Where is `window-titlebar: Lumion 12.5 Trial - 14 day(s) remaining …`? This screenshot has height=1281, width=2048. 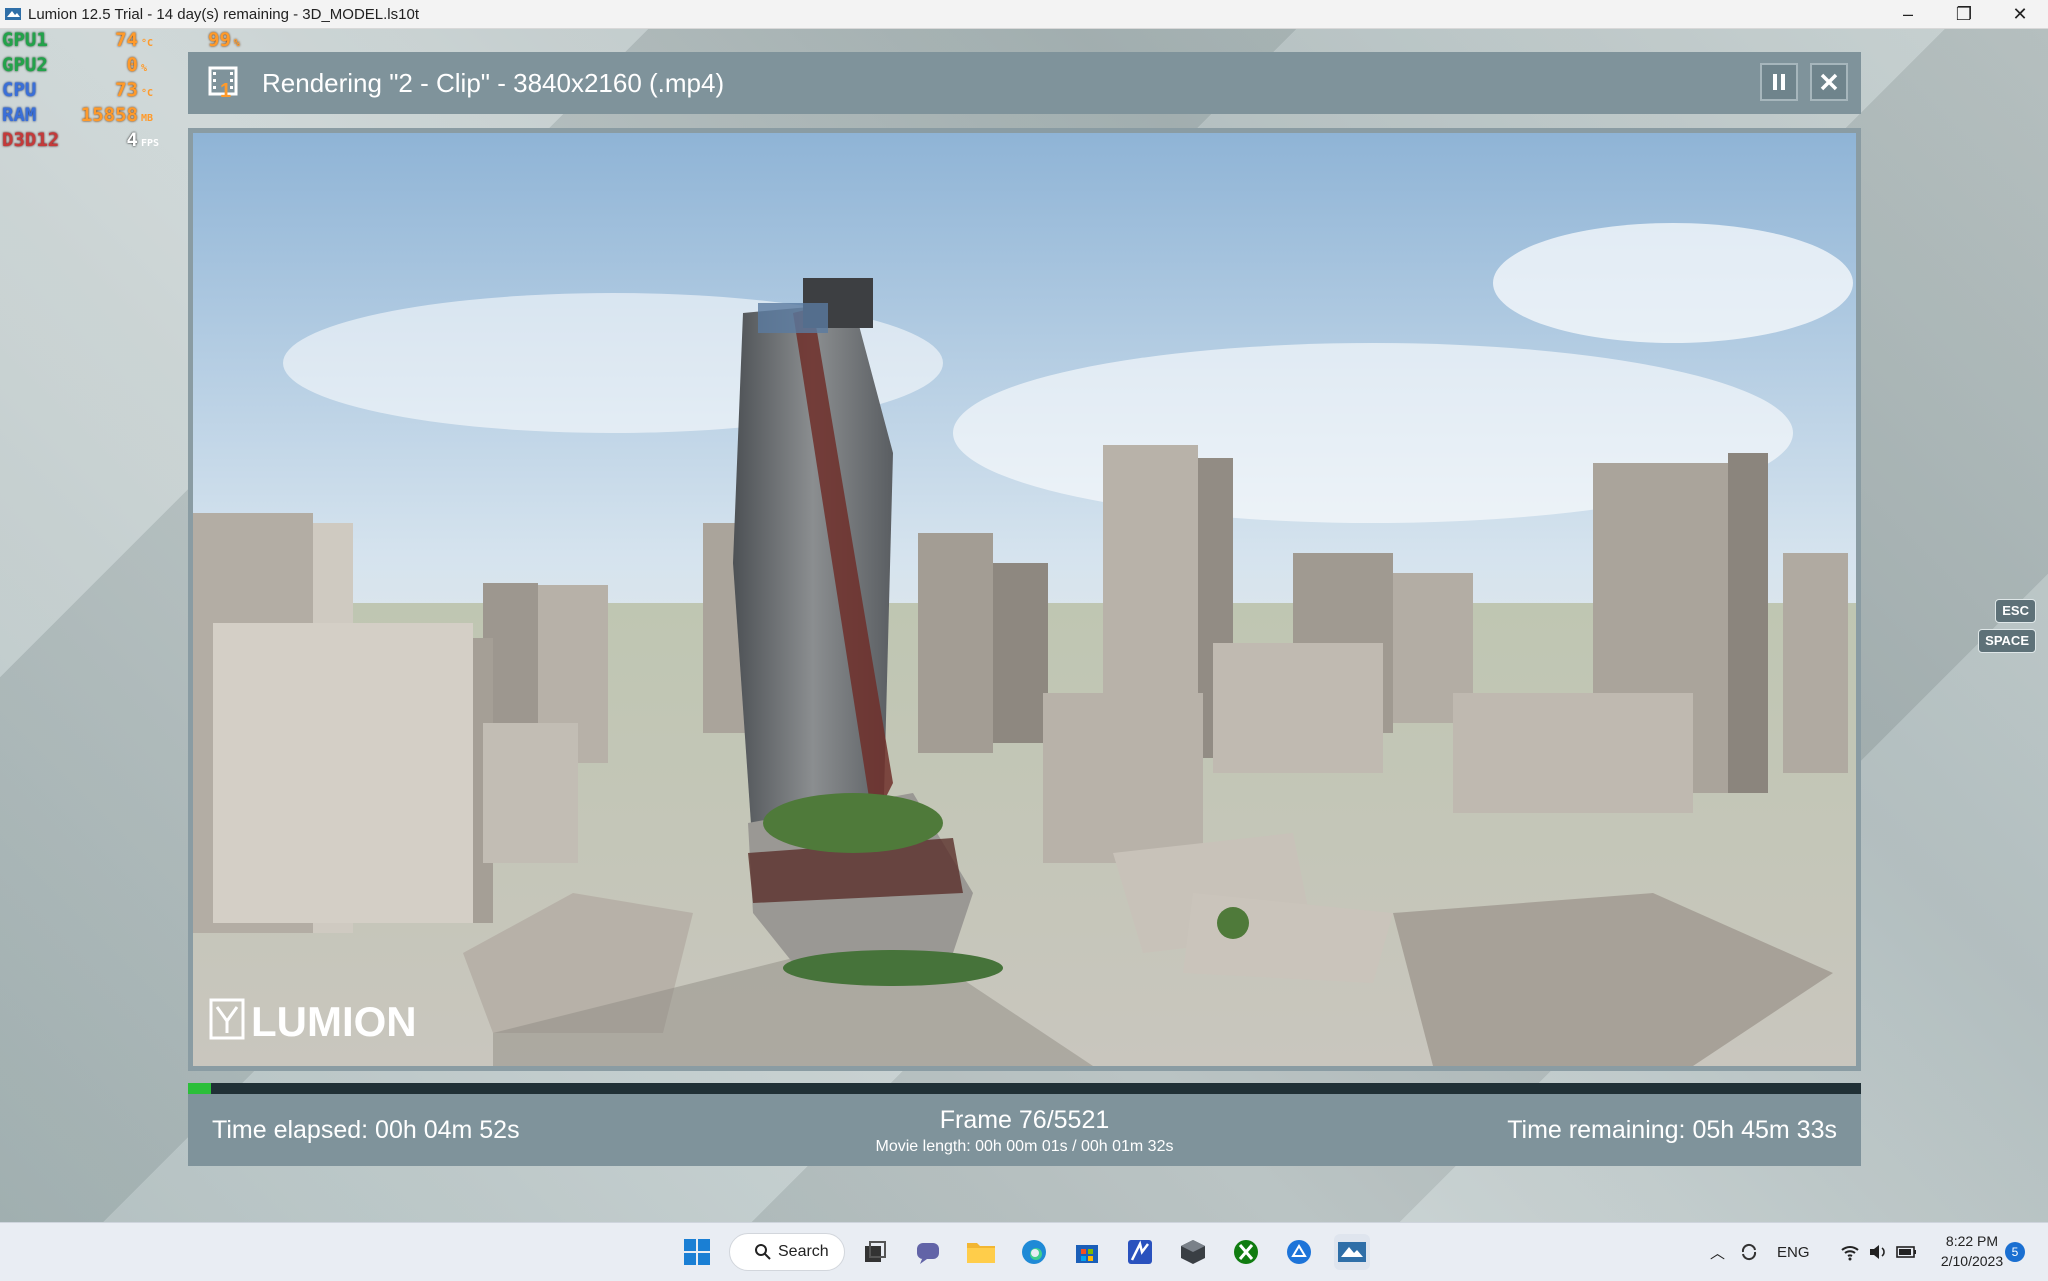 window-titlebar: Lumion 12.5 Trial - 14 day(s) remaining … is located at coordinates (1024, 14).